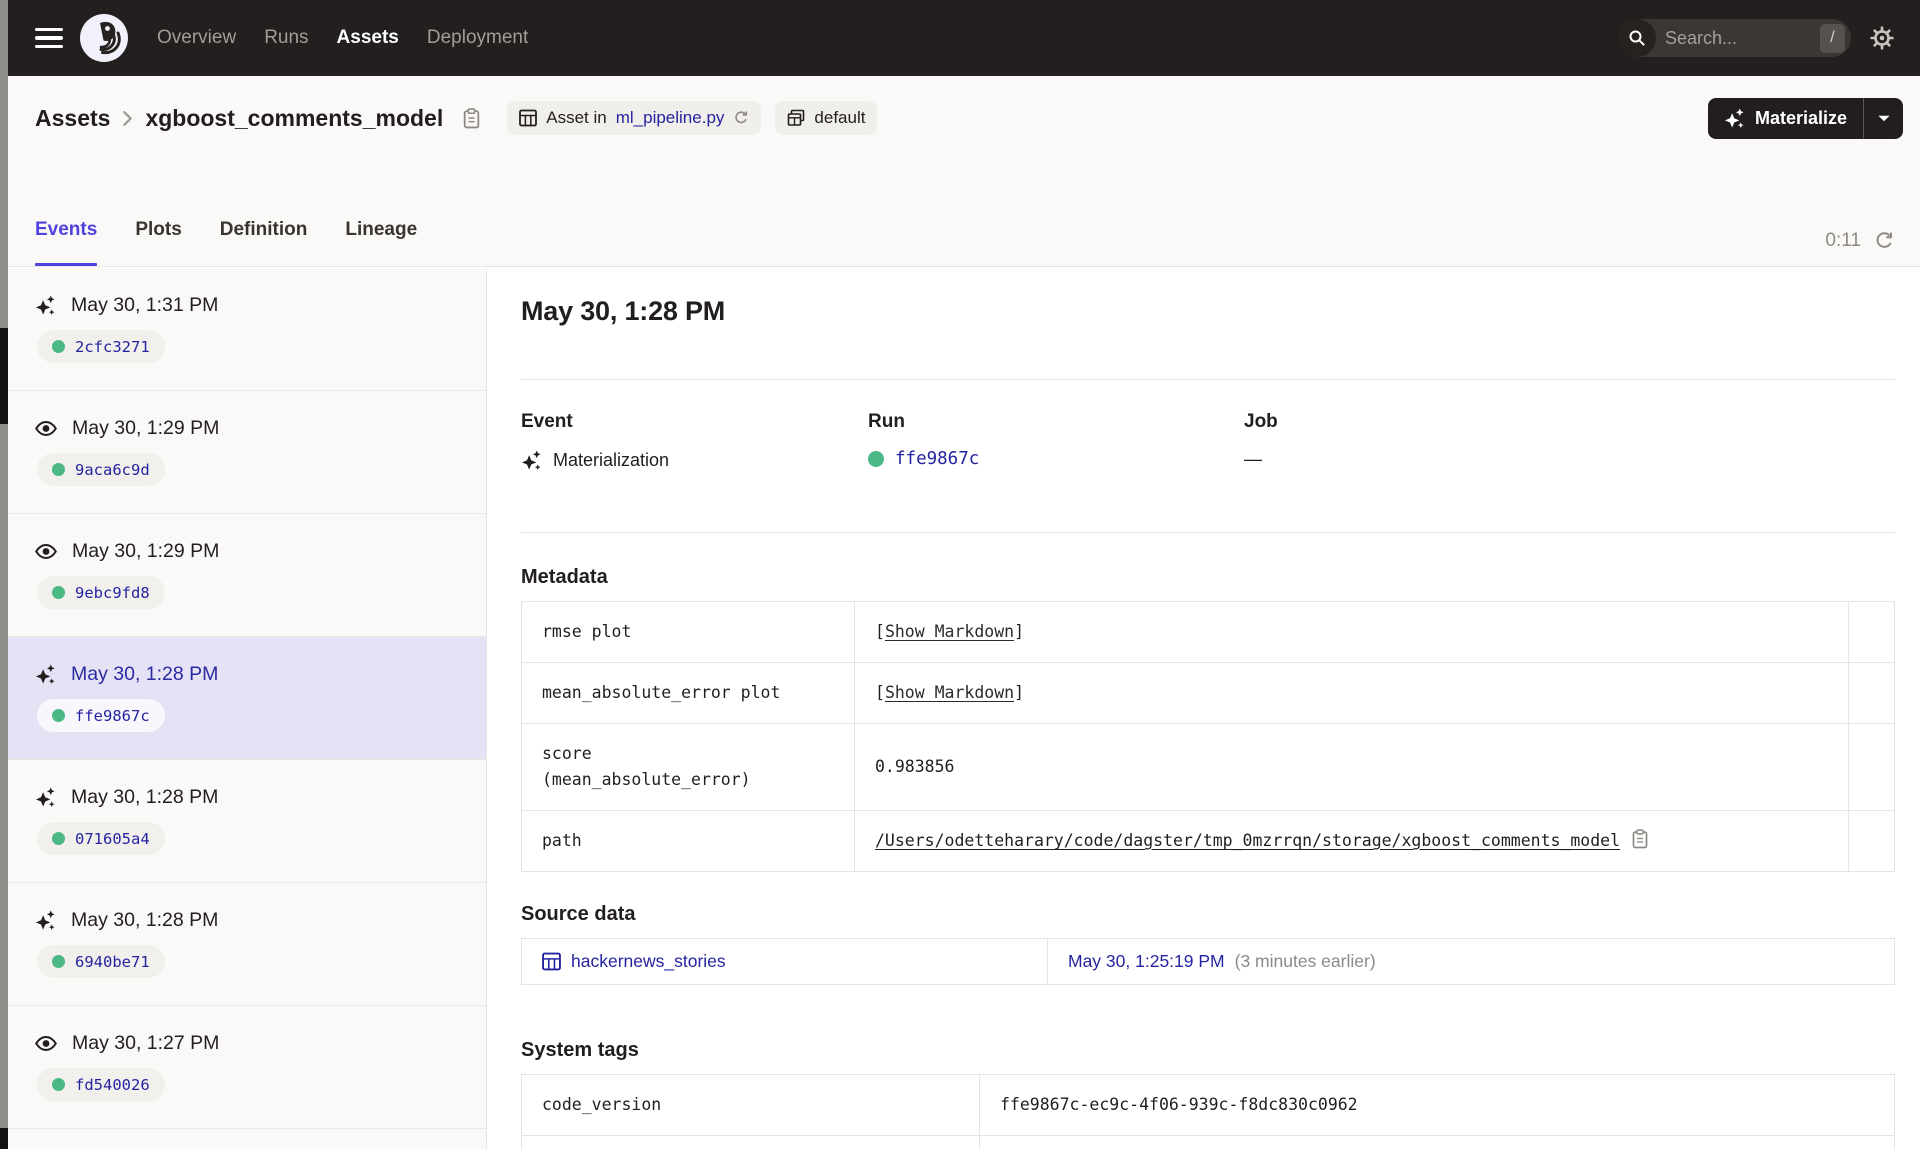 The image size is (1920, 1149). I want to click on breadcrumb-assets-link: Assets, so click(72, 118).